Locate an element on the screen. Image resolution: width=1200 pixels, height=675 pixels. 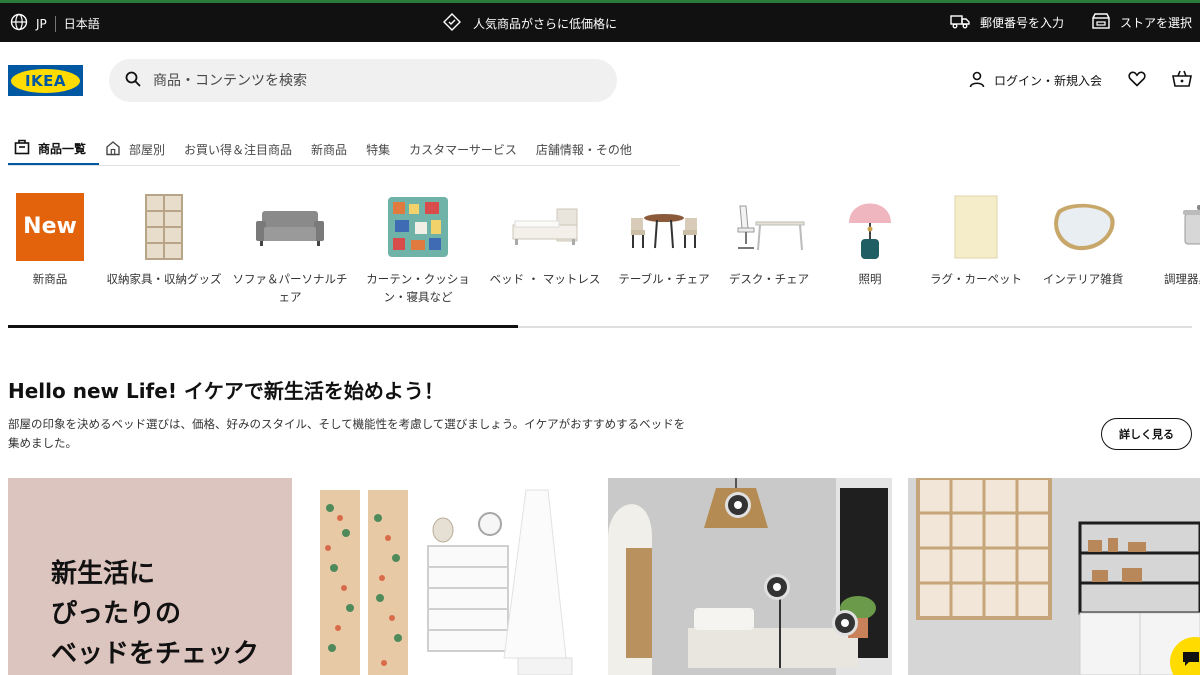
promo-text: 新生活に ぴったりの ベッドをチェック is located at coordinates (155, 614).